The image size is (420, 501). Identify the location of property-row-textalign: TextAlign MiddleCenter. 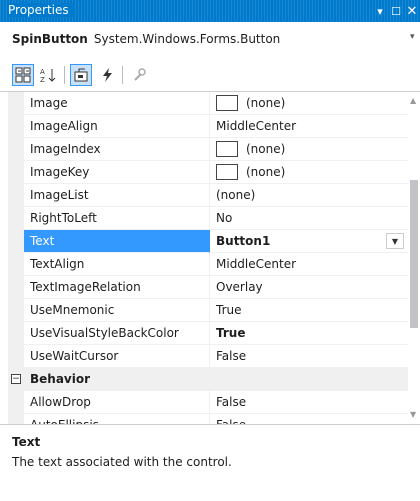
(208, 264).